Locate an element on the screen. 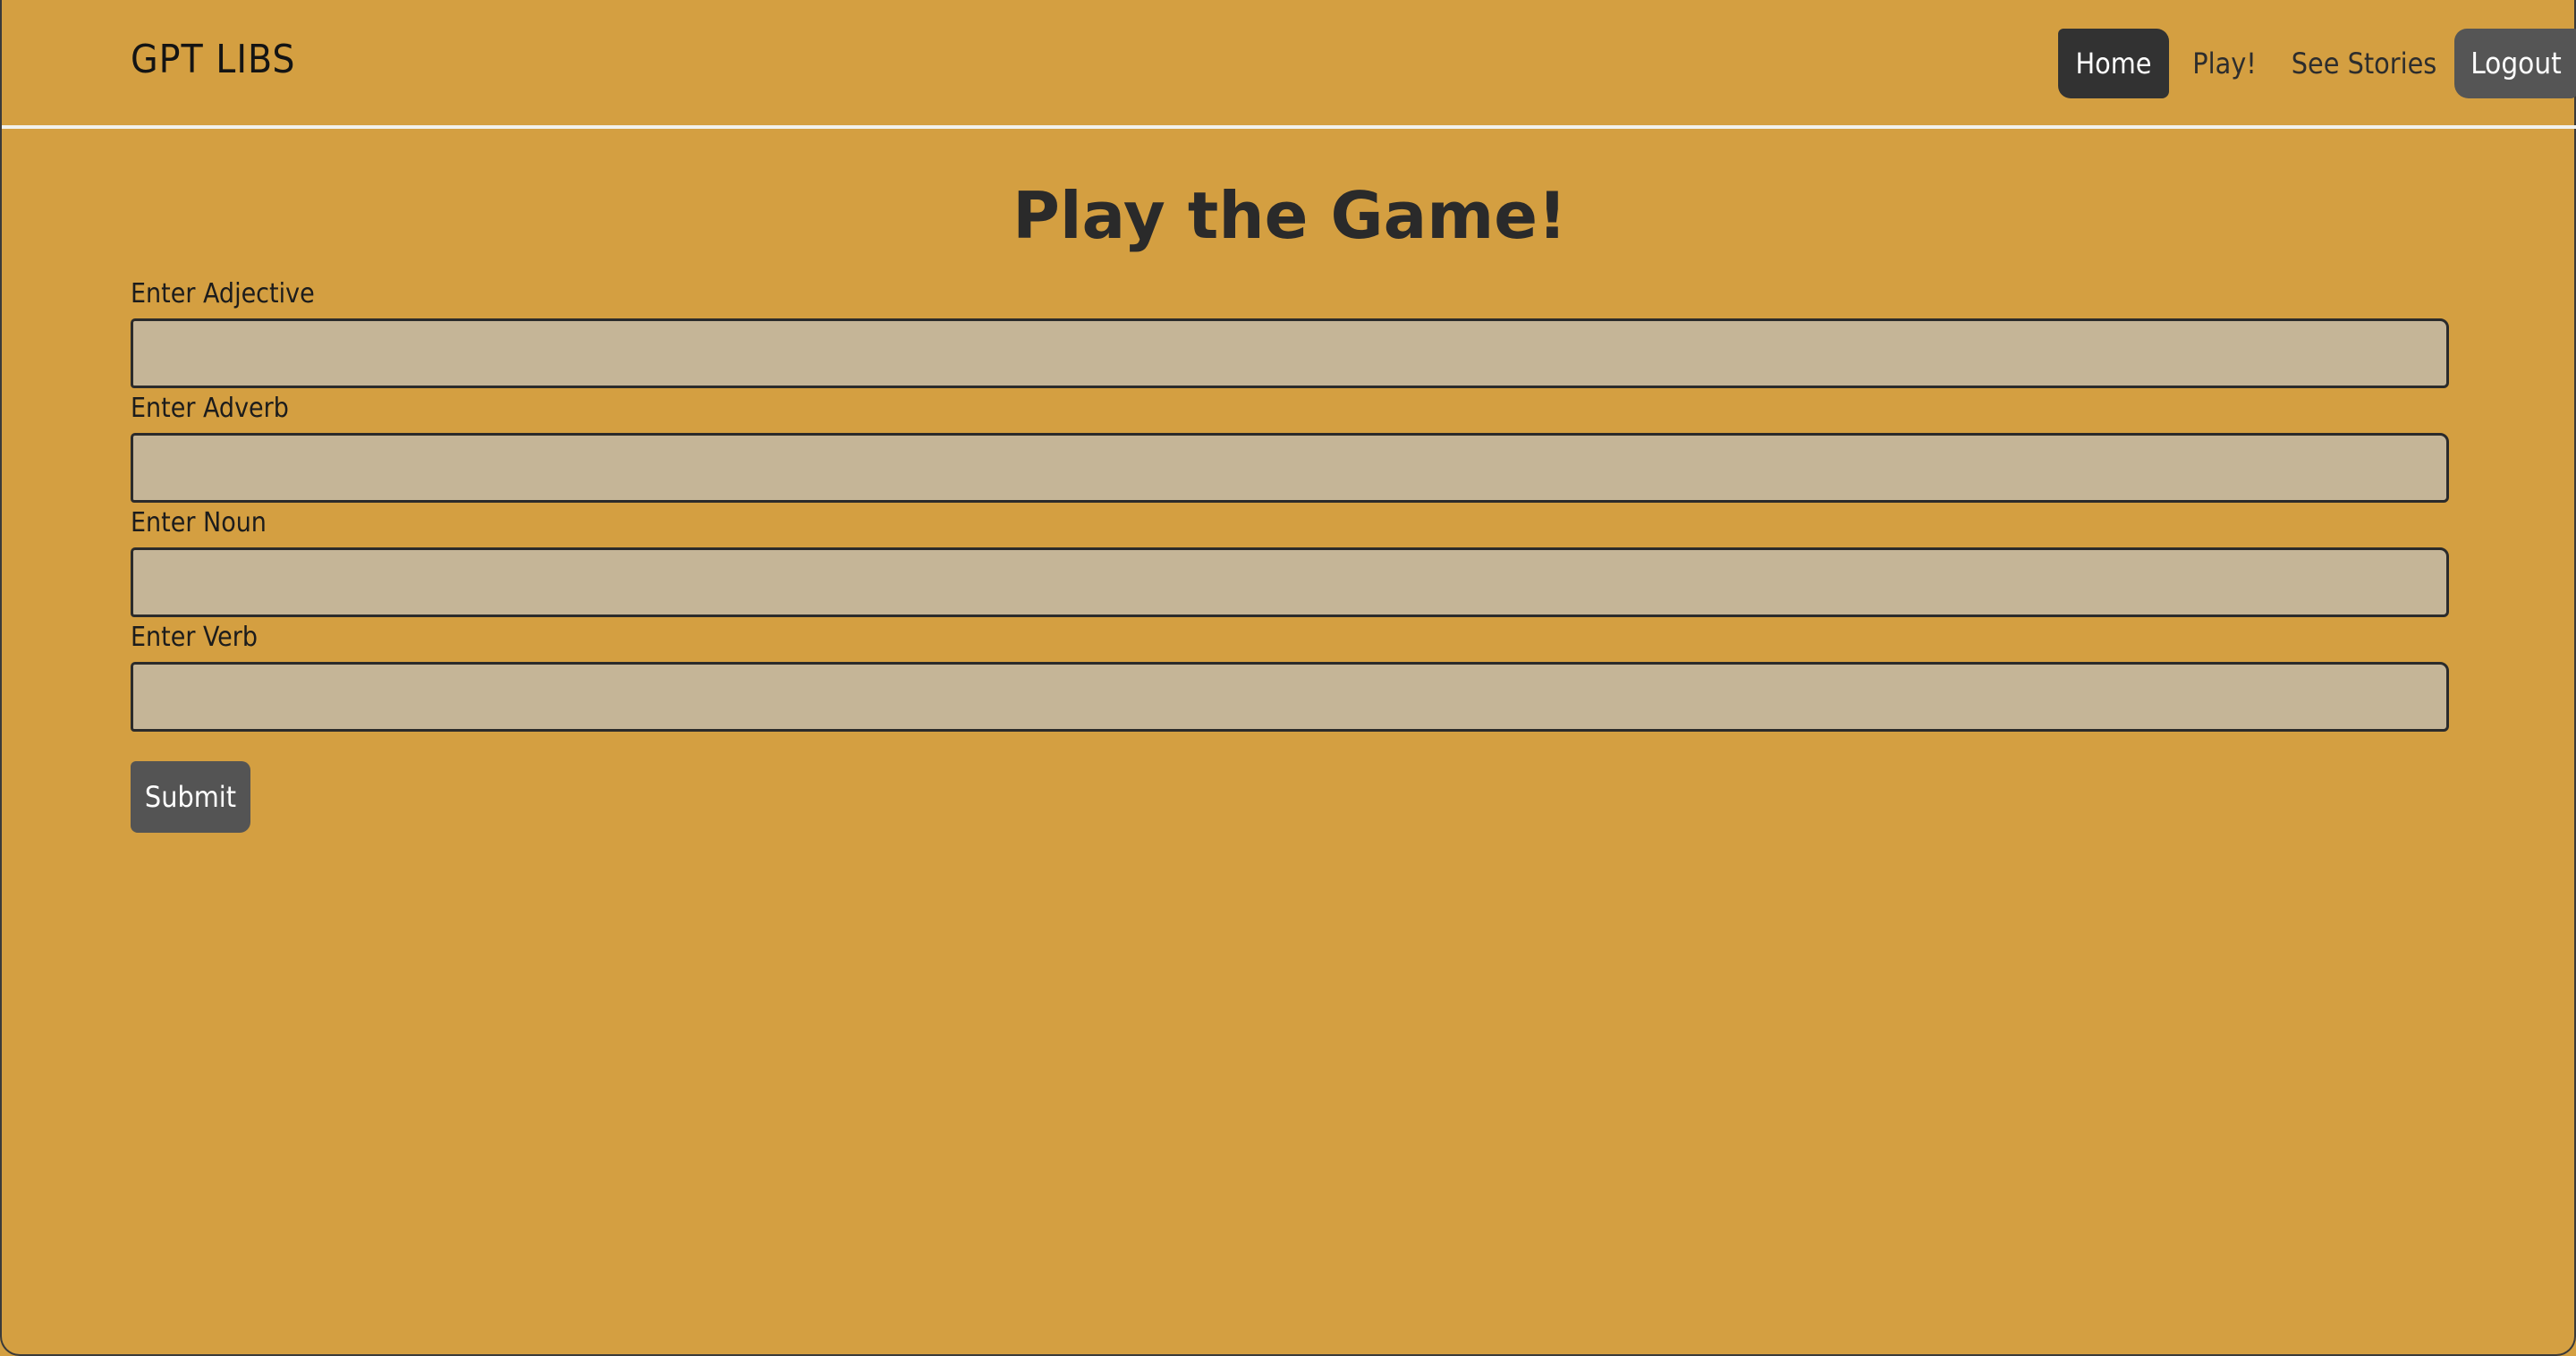  noun-input is located at coordinates (1290, 582).